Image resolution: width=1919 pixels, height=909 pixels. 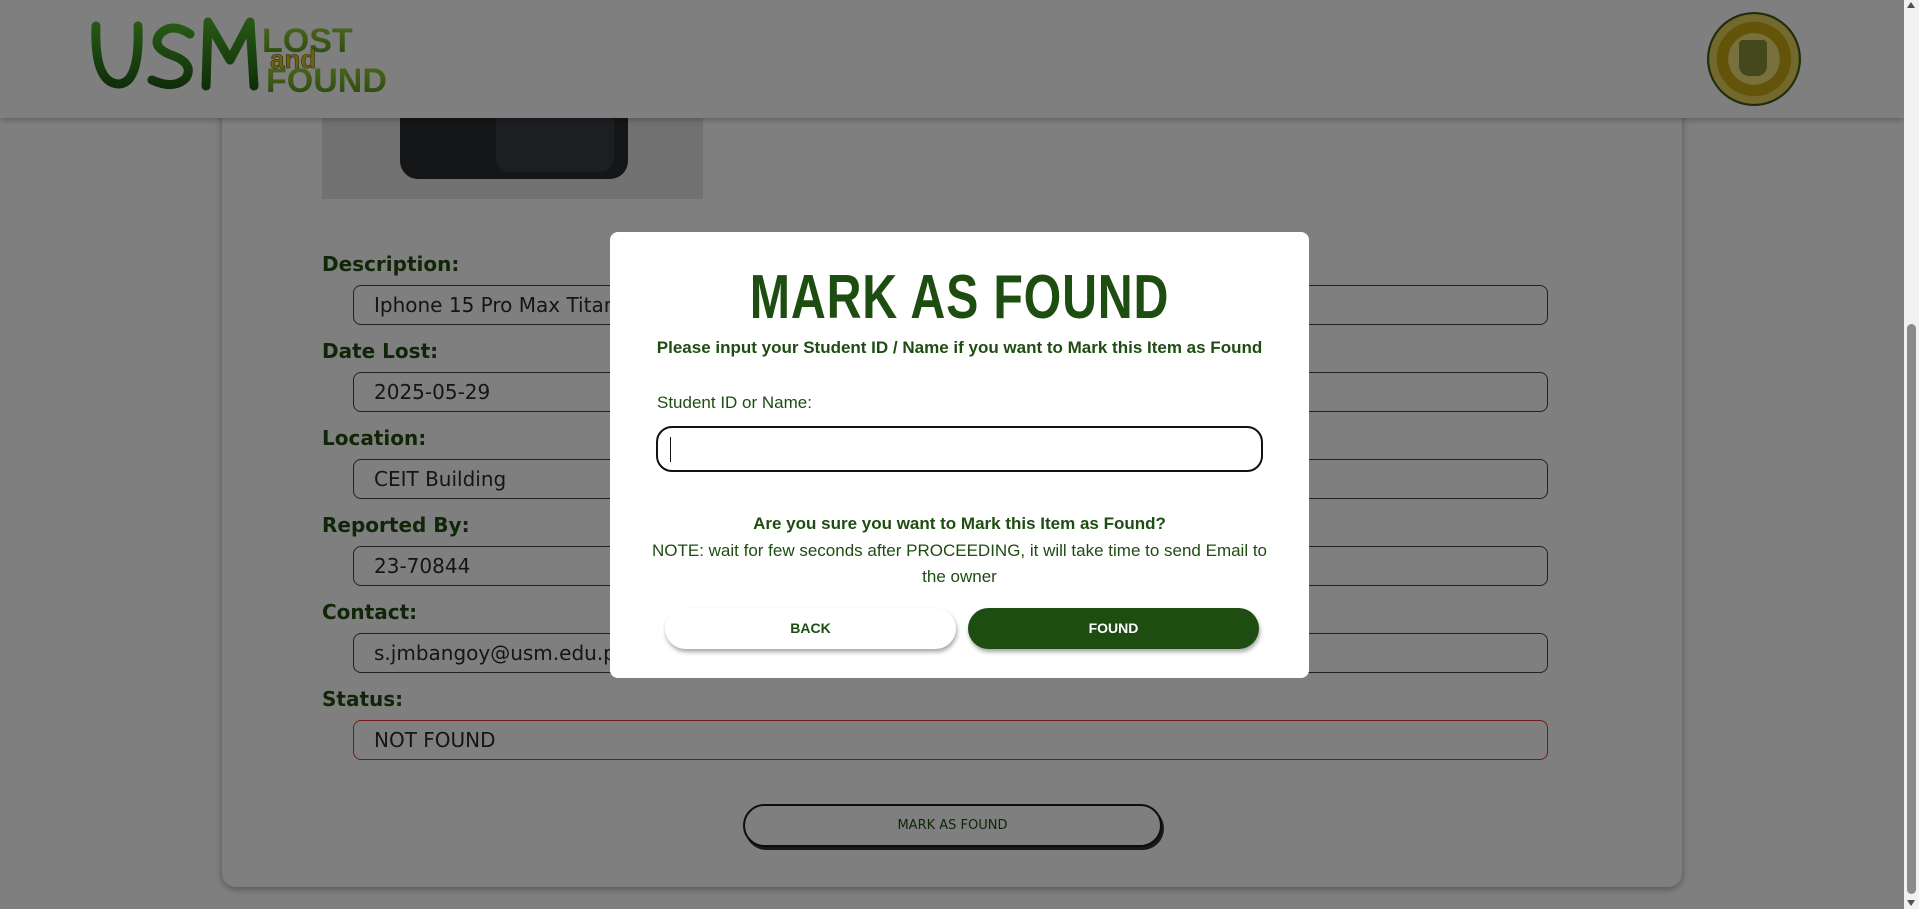 I want to click on back-button: BACK, so click(x=810, y=628).